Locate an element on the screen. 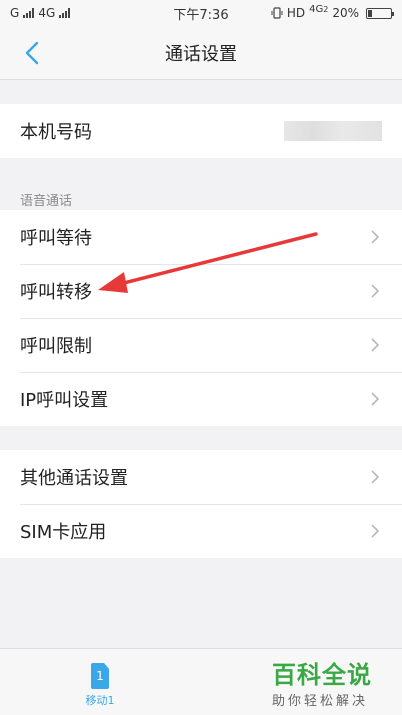  sim-1-label: 移动1 is located at coordinates (100, 700).